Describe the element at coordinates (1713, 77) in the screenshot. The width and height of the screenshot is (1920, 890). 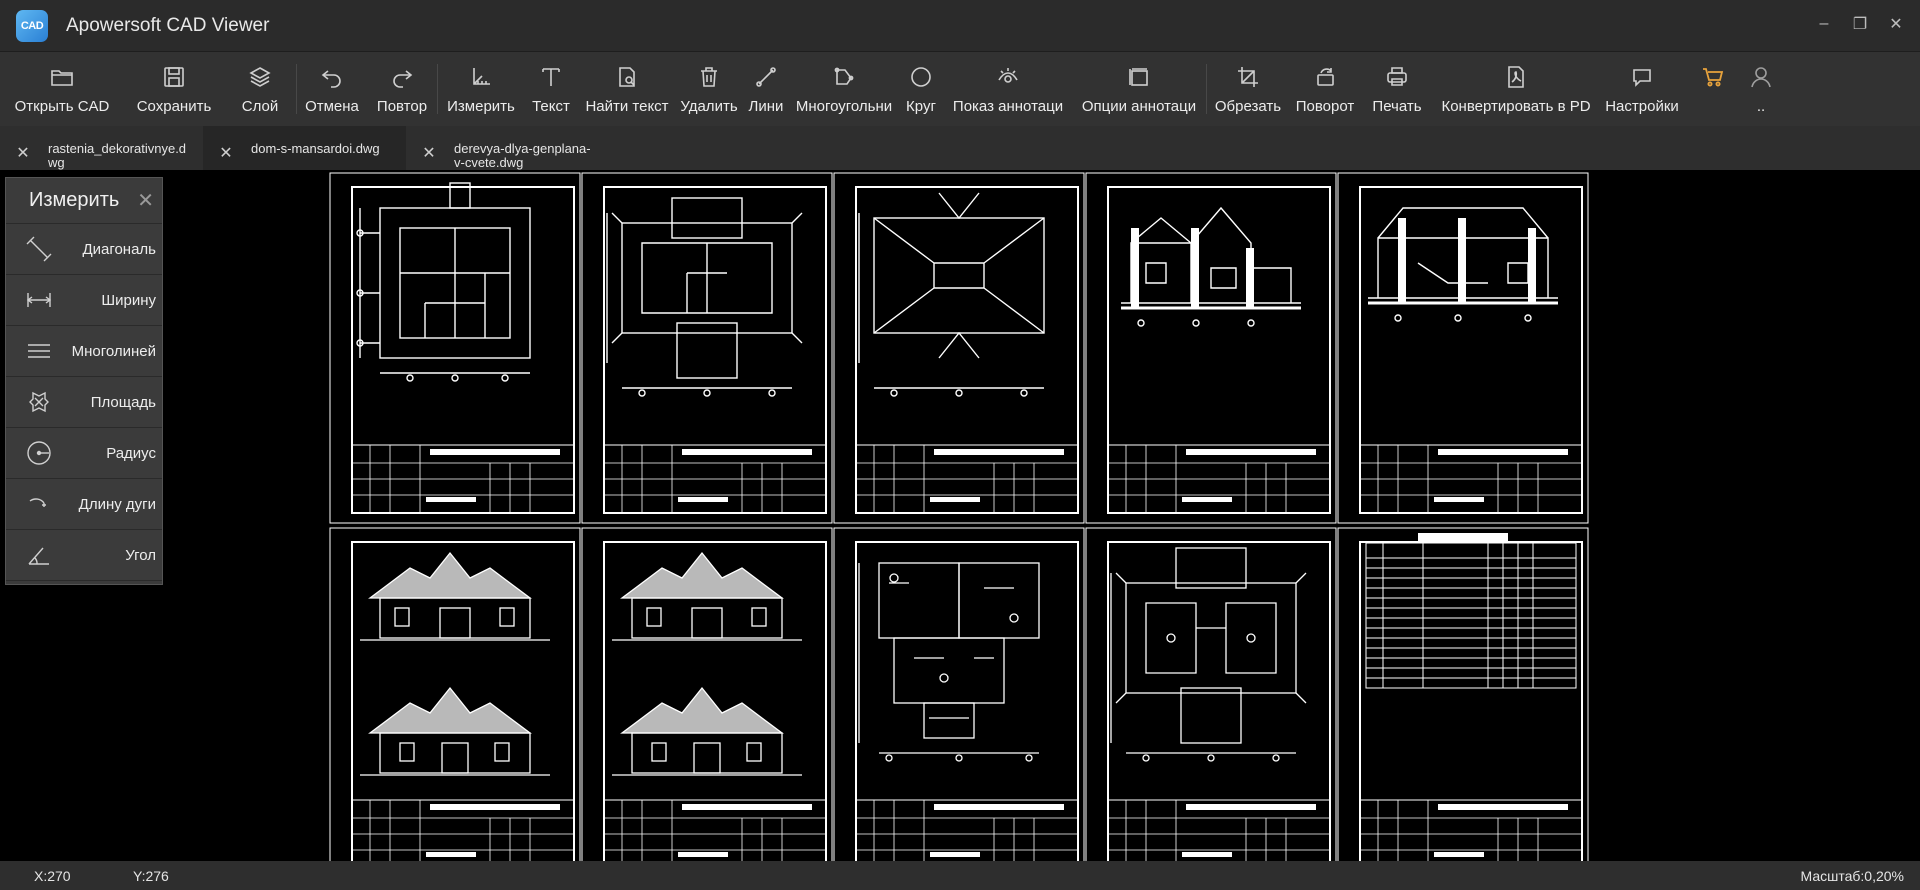
I see `cart-icon` at that location.